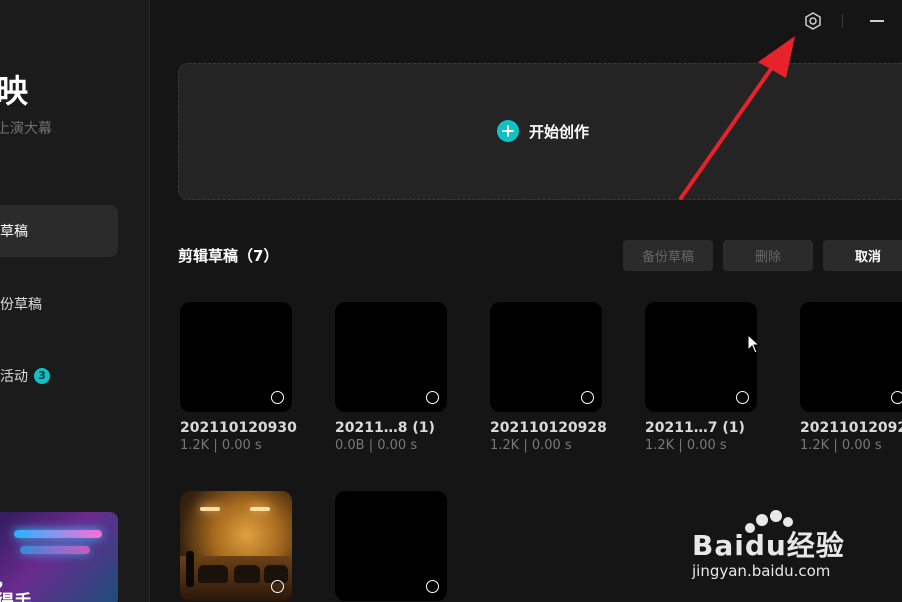 This screenshot has height=602, width=902. I want to click on start-create-button: 开始创作, so click(543, 131).